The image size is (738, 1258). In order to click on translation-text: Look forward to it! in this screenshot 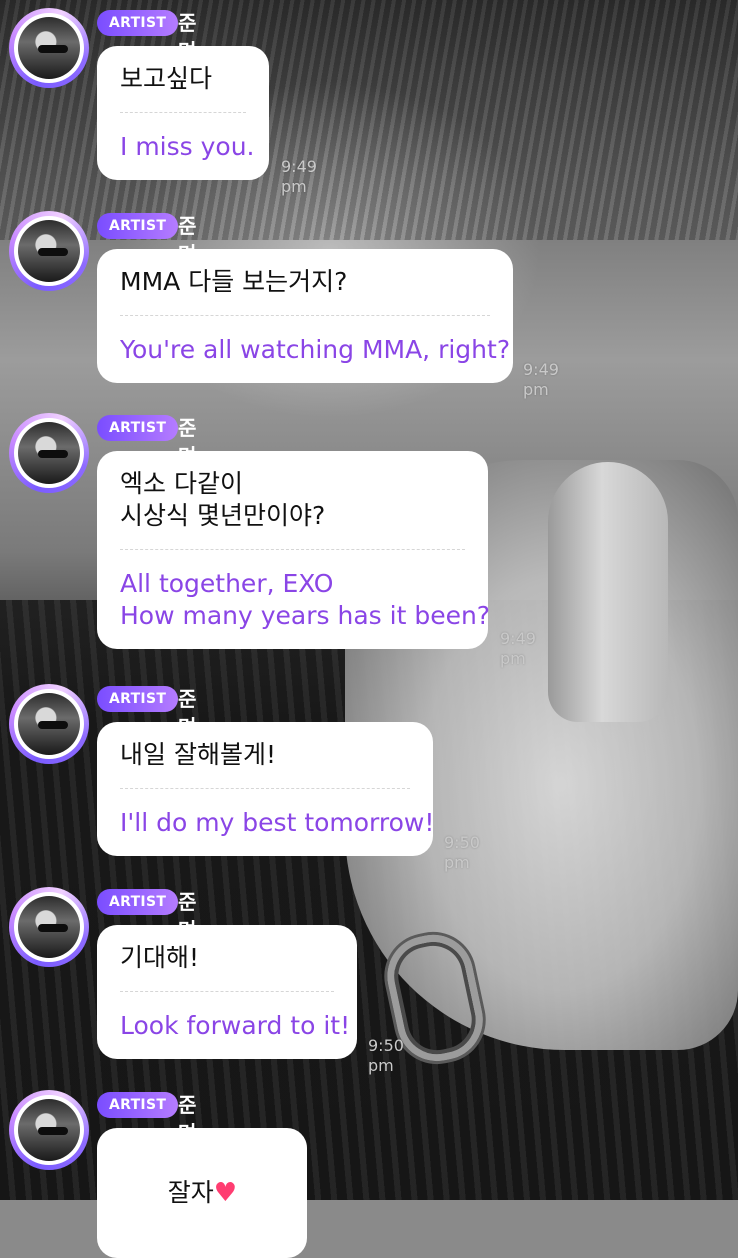, I will do `click(235, 1025)`.